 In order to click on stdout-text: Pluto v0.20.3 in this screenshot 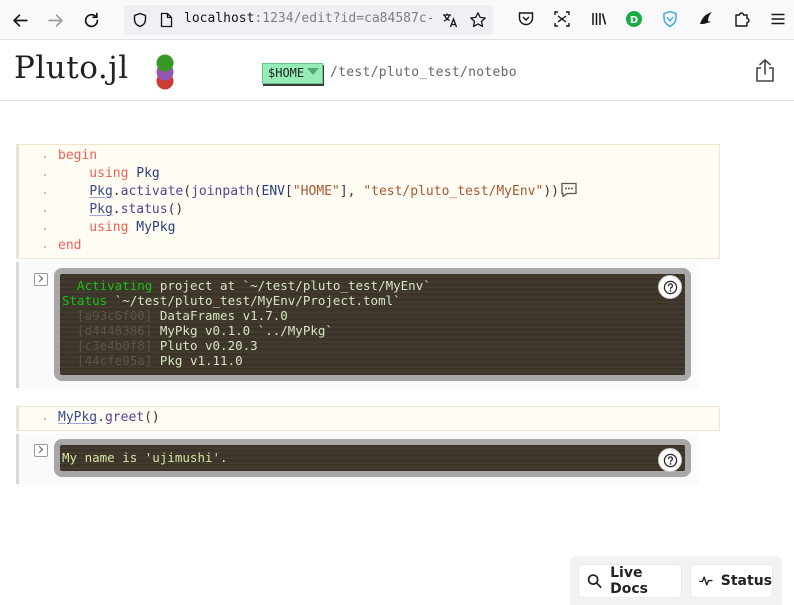, I will do `click(205, 345)`.